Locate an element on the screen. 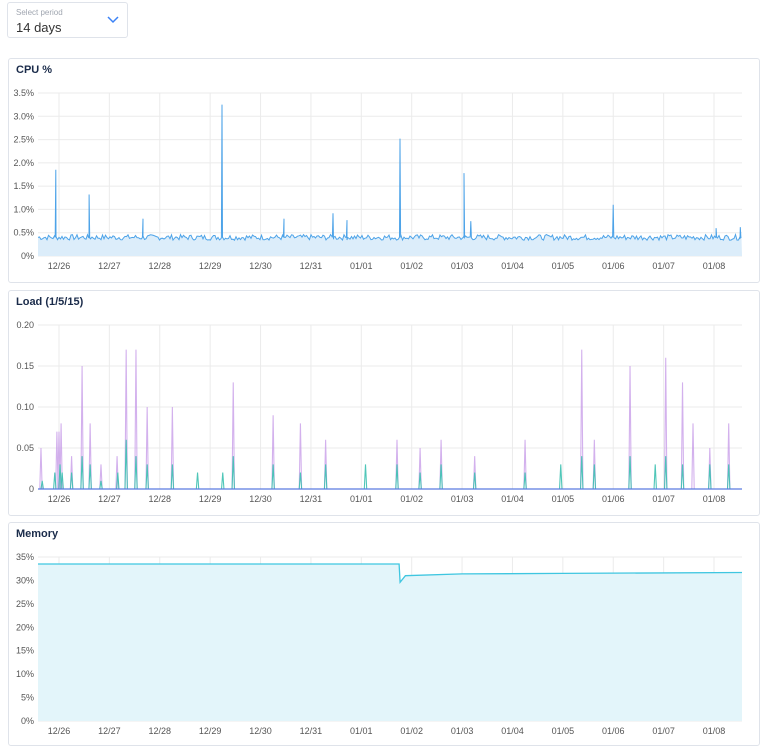 The image size is (768, 749). y-tick-label: 35% is located at coordinates (25, 557).